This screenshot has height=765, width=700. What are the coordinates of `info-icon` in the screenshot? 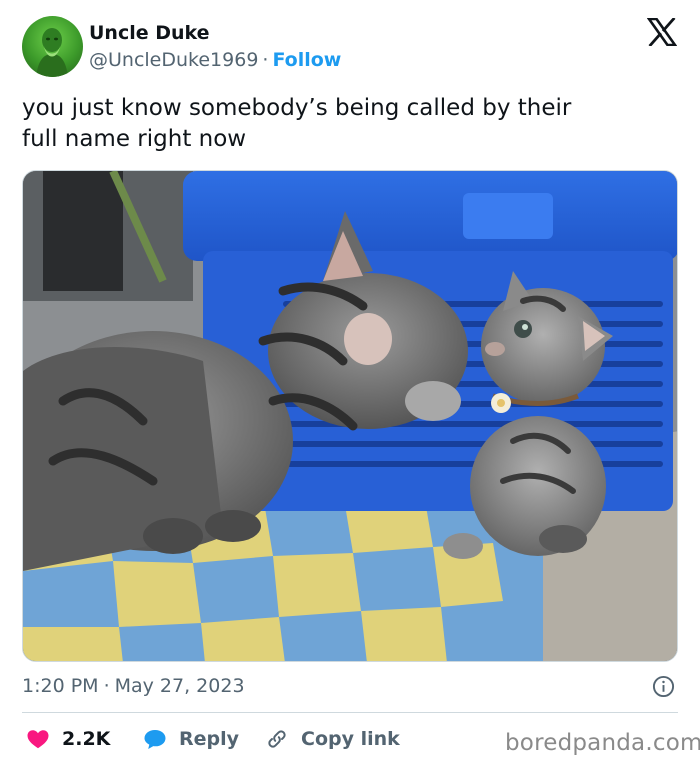 It's located at (663, 686).